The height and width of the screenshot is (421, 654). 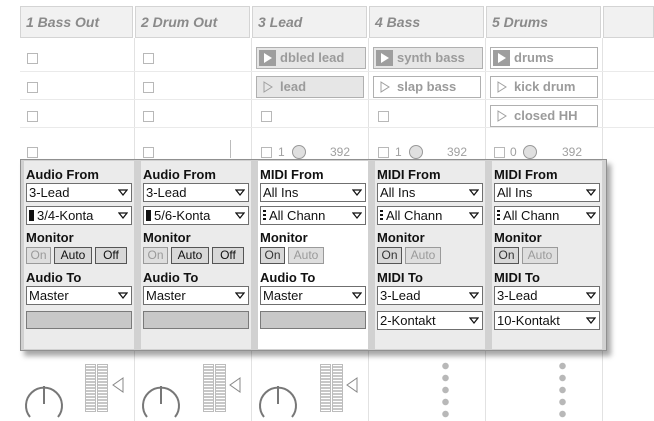 I want to click on midi-to-channel-select: 10-Kontakt, so click(x=547, y=320).